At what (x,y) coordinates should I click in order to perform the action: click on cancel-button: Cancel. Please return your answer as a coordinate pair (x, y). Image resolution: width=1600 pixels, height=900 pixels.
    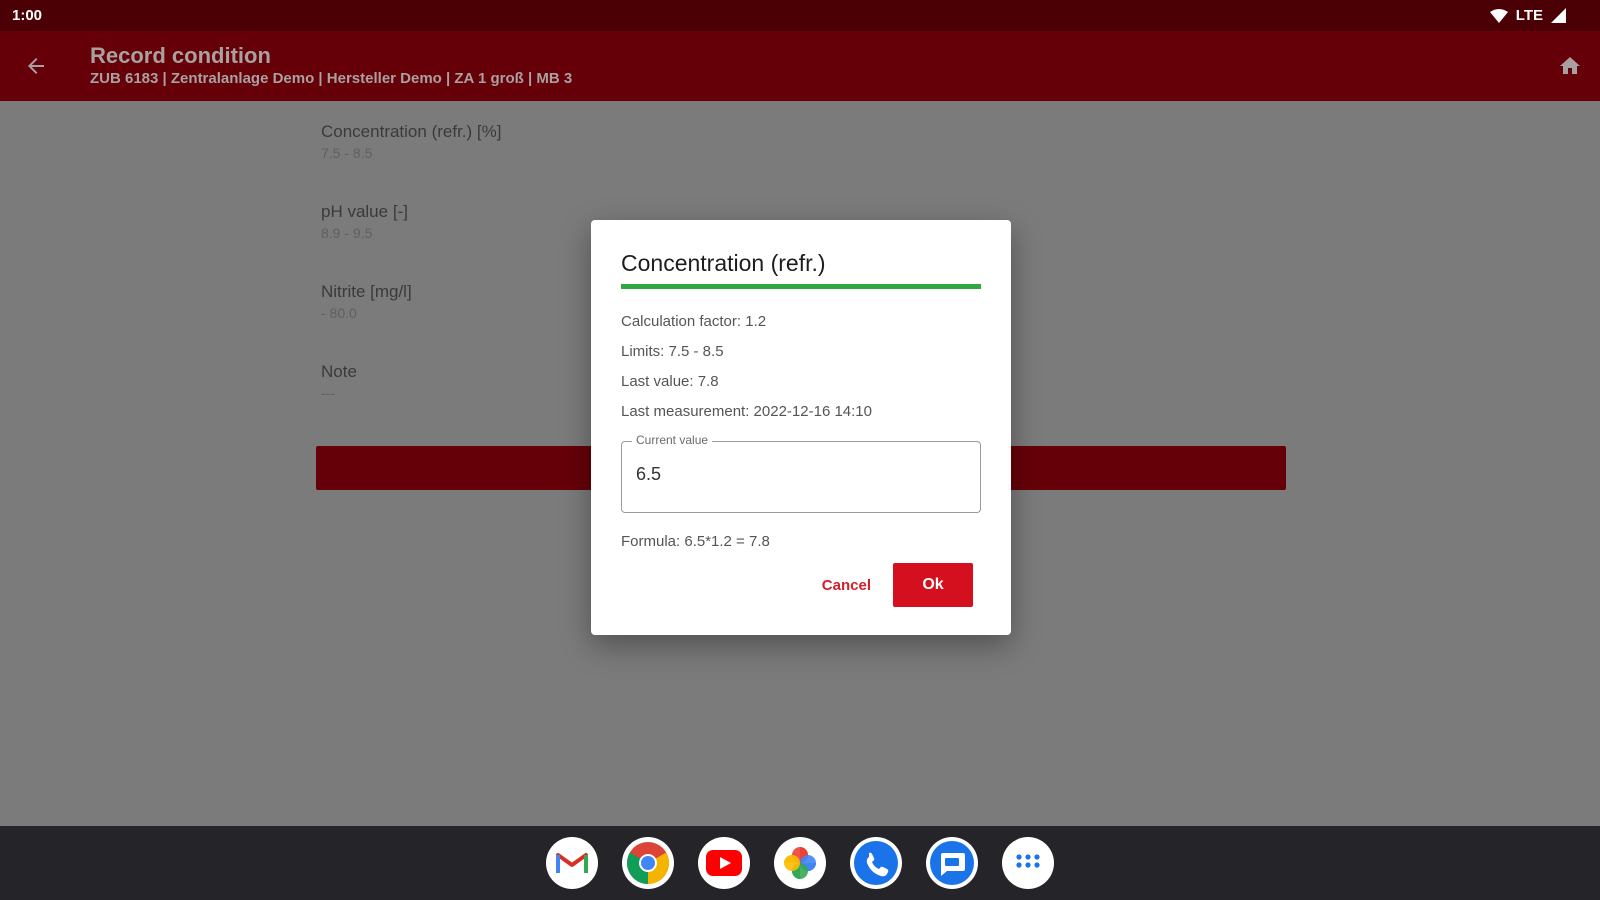
    Looking at the image, I should click on (846, 585).